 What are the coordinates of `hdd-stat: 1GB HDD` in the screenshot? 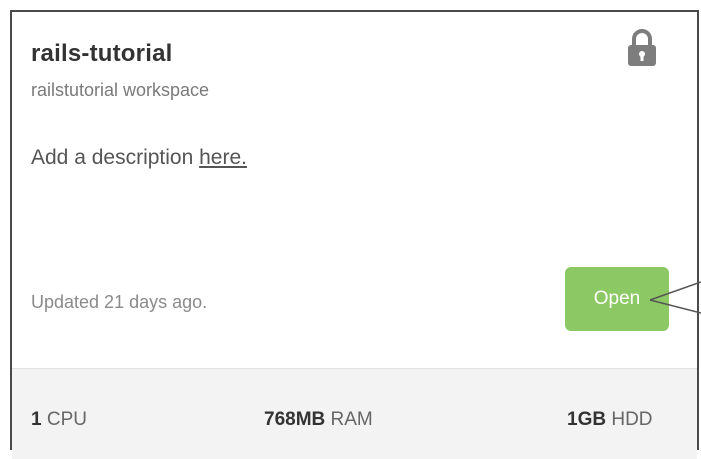 It's located at (610, 420).